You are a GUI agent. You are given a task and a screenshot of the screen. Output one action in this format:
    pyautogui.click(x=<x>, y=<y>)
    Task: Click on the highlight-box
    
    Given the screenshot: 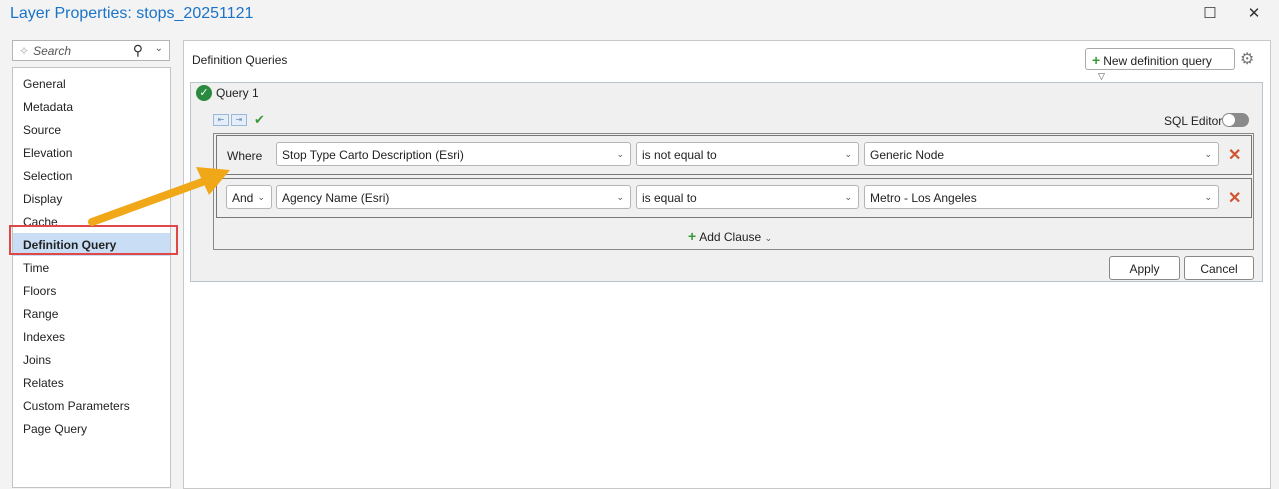 What is the action you would take?
    pyautogui.click(x=93, y=240)
    